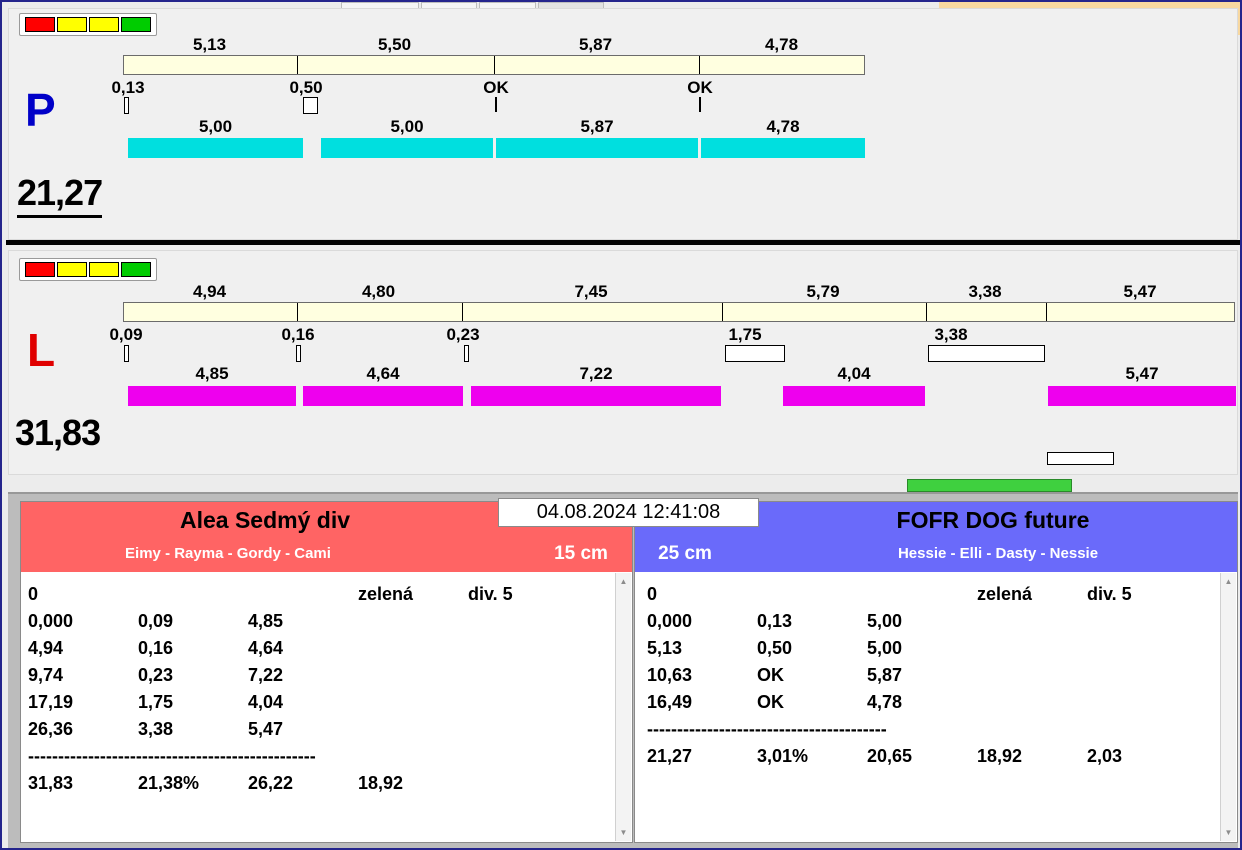  Describe the element at coordinates (306, 87) in the screenshot. I see `p-split-time: 0,50` at that location.